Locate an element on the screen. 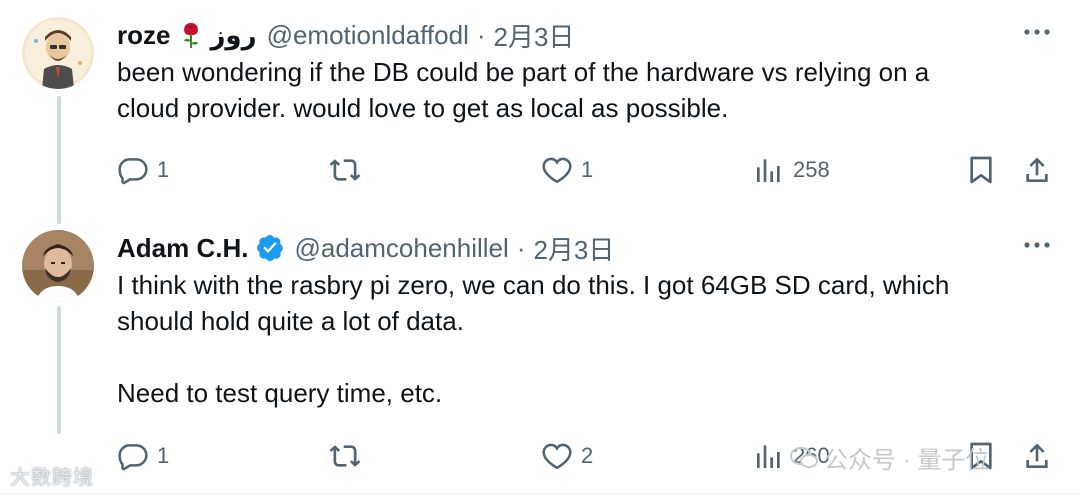  display-name: Adam C.H. is located at coordinates (182, 248).